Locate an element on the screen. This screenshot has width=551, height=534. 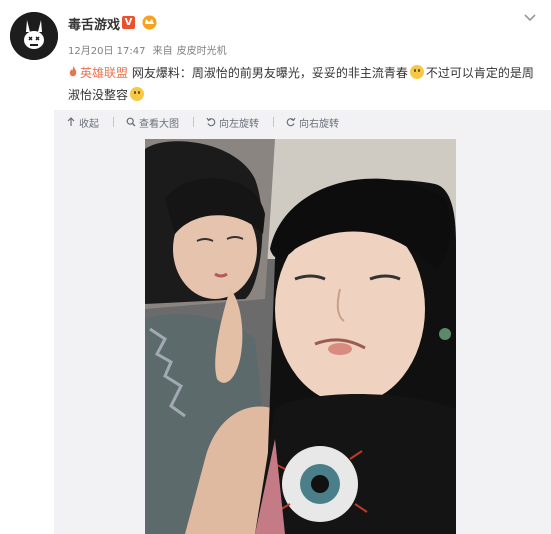
member-crown-icon is located at coordinates (149, 22).